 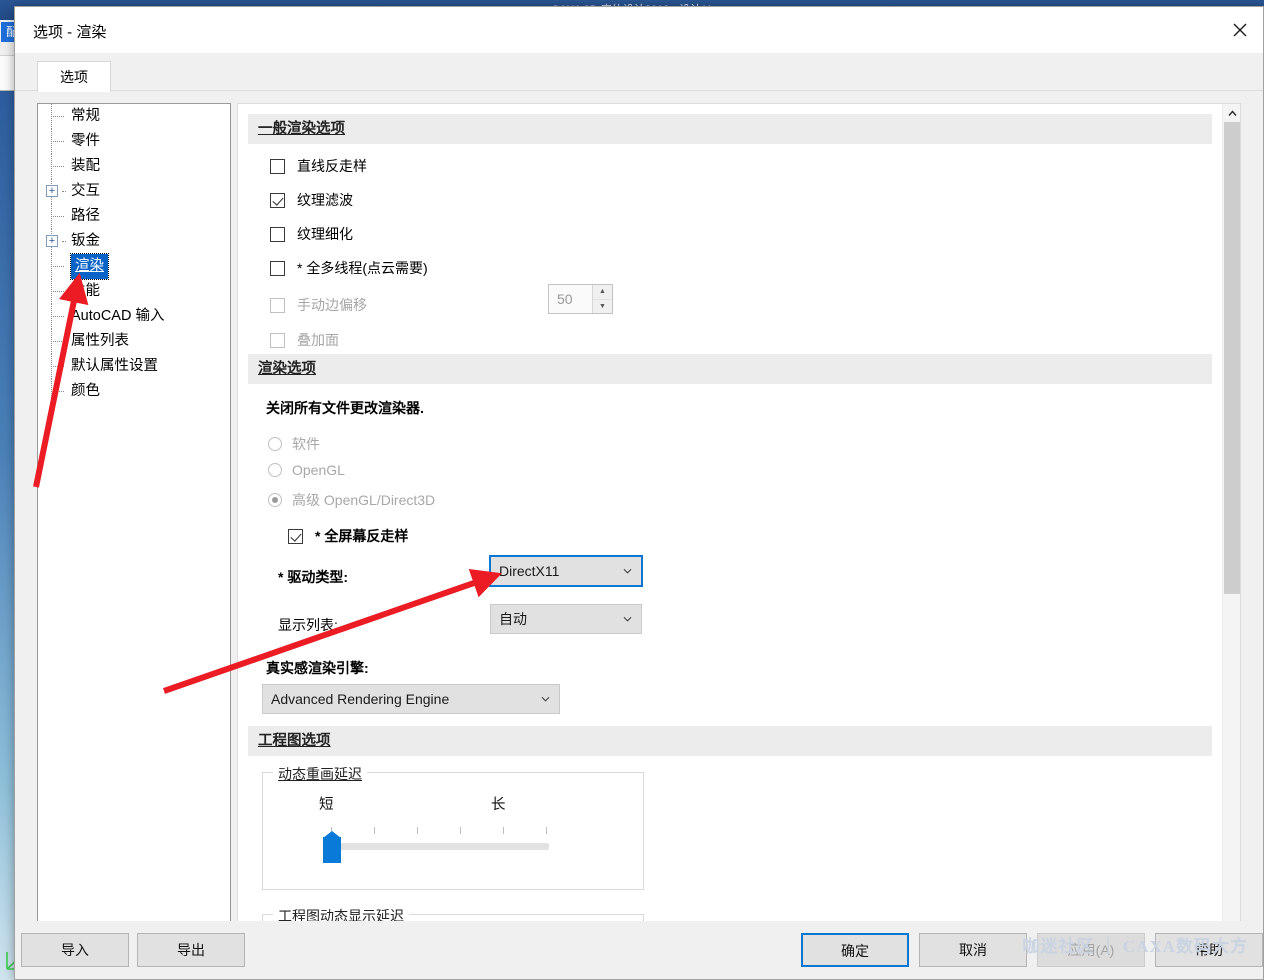 What do you see at coordinates (360, 699) in the screenshot?
I see `render-engine-value: Advanced Rendering Engine` at bounding box center [360, 699].